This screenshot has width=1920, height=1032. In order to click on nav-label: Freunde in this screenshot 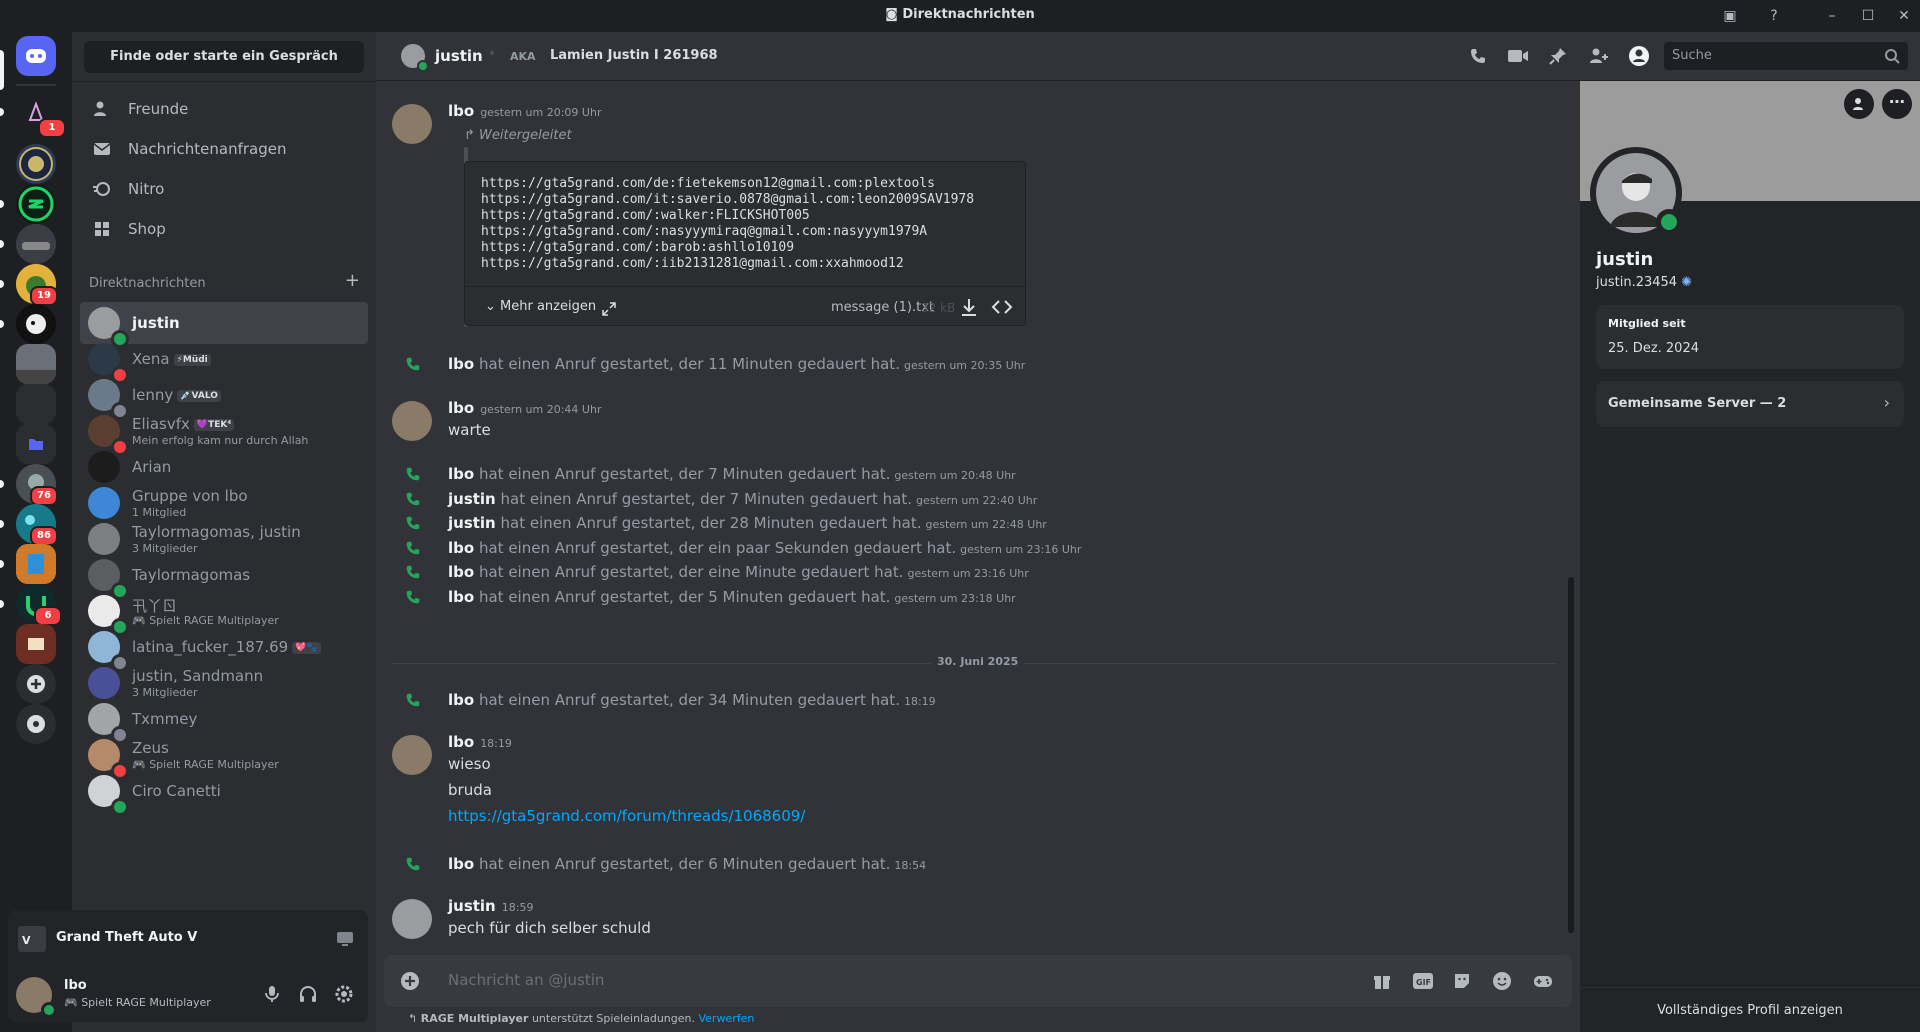, I will do `click(158, 109)`.